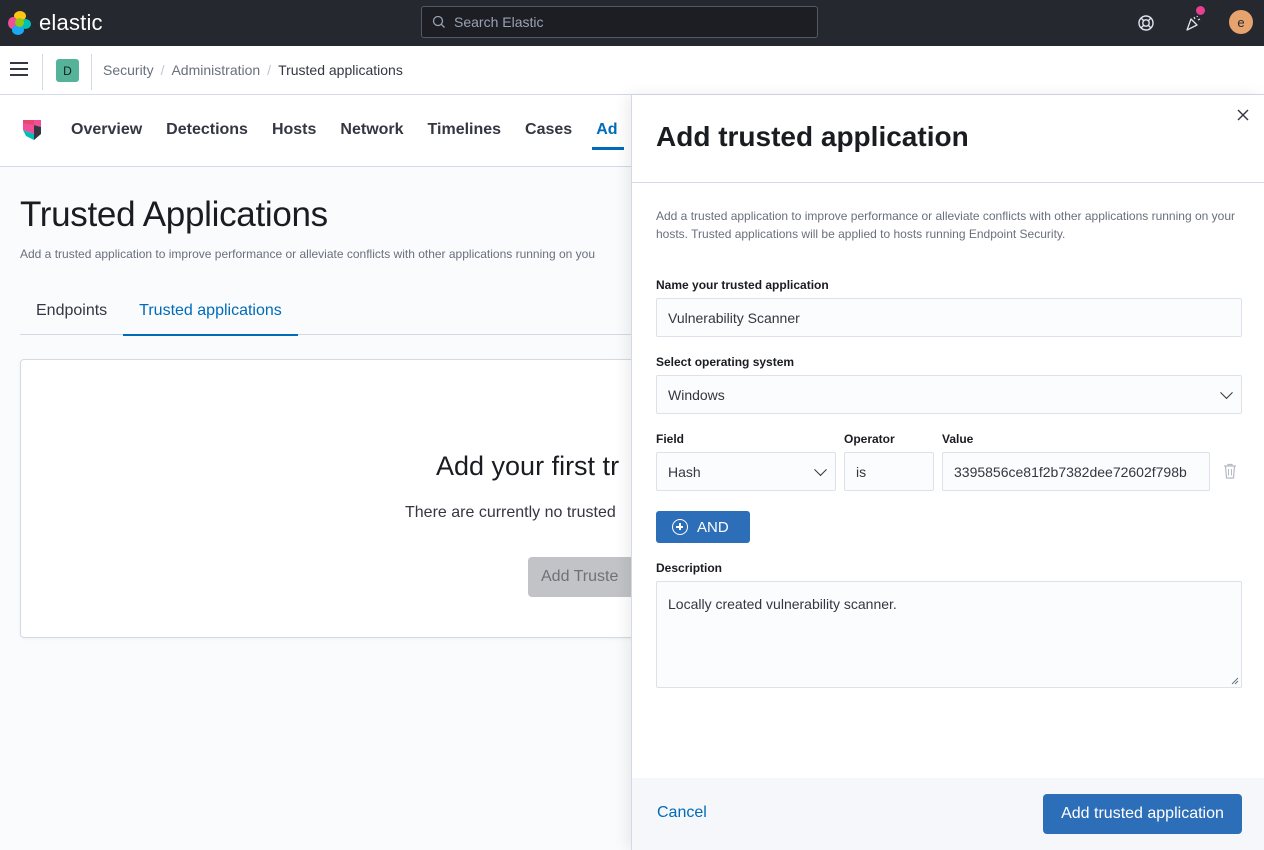 Image resolution: width=1264 pixels, height=850 pixels. Describe the element at coordinates (869, 439) in the screenshot. I see `operator-label: Operator` at that location.